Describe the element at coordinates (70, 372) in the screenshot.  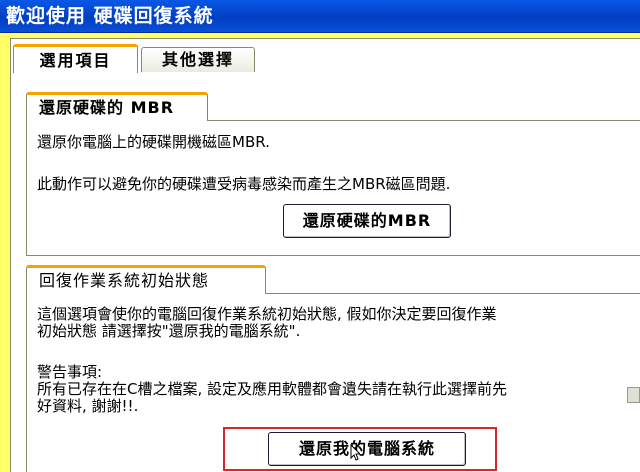
I see `warning-title: 警告事項:` at that location.